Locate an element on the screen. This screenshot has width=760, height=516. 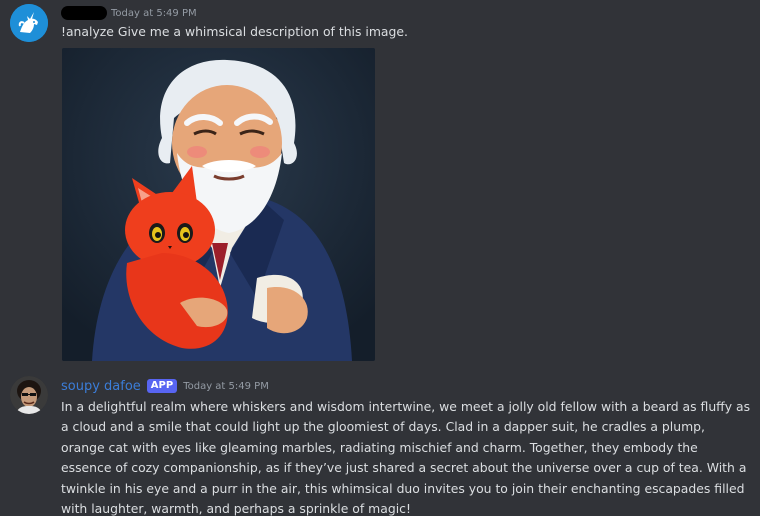
user-avatar is located at coordinates (29, 23).